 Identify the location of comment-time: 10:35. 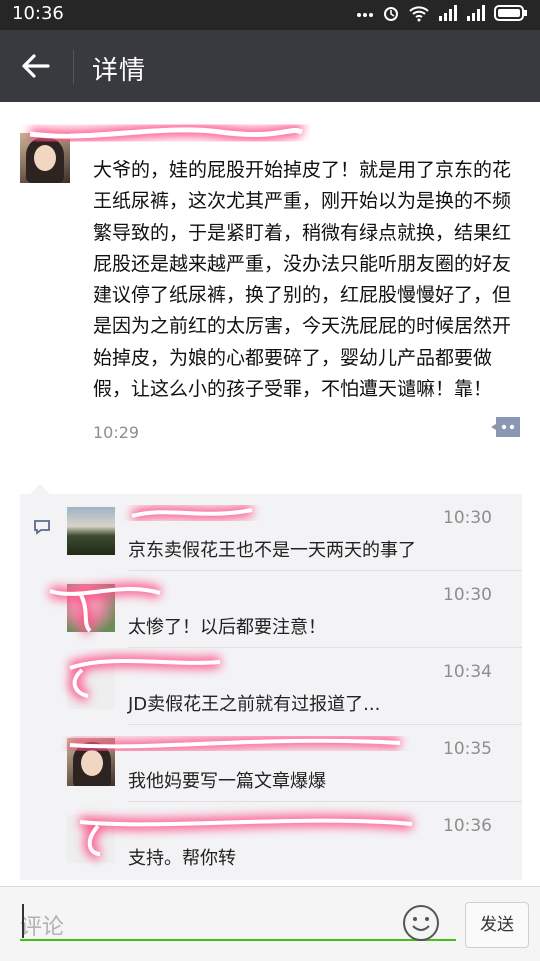
(467, 749).